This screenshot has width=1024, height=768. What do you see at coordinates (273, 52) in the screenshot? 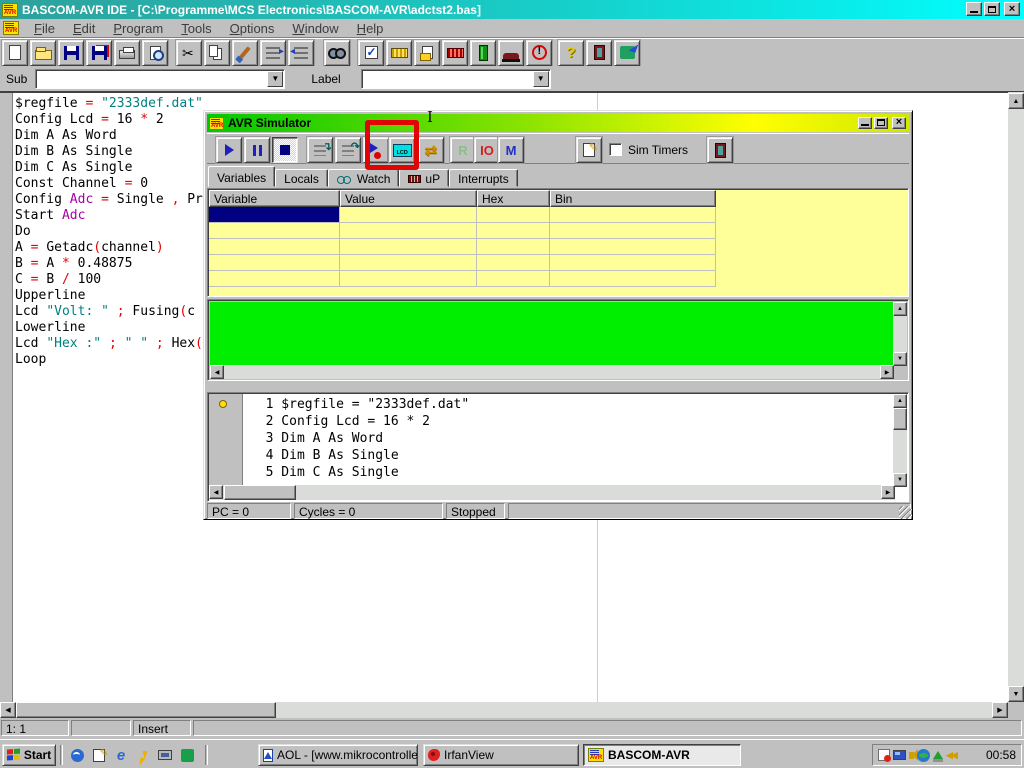
I see `indent-button` at bounding box center [273, 52].